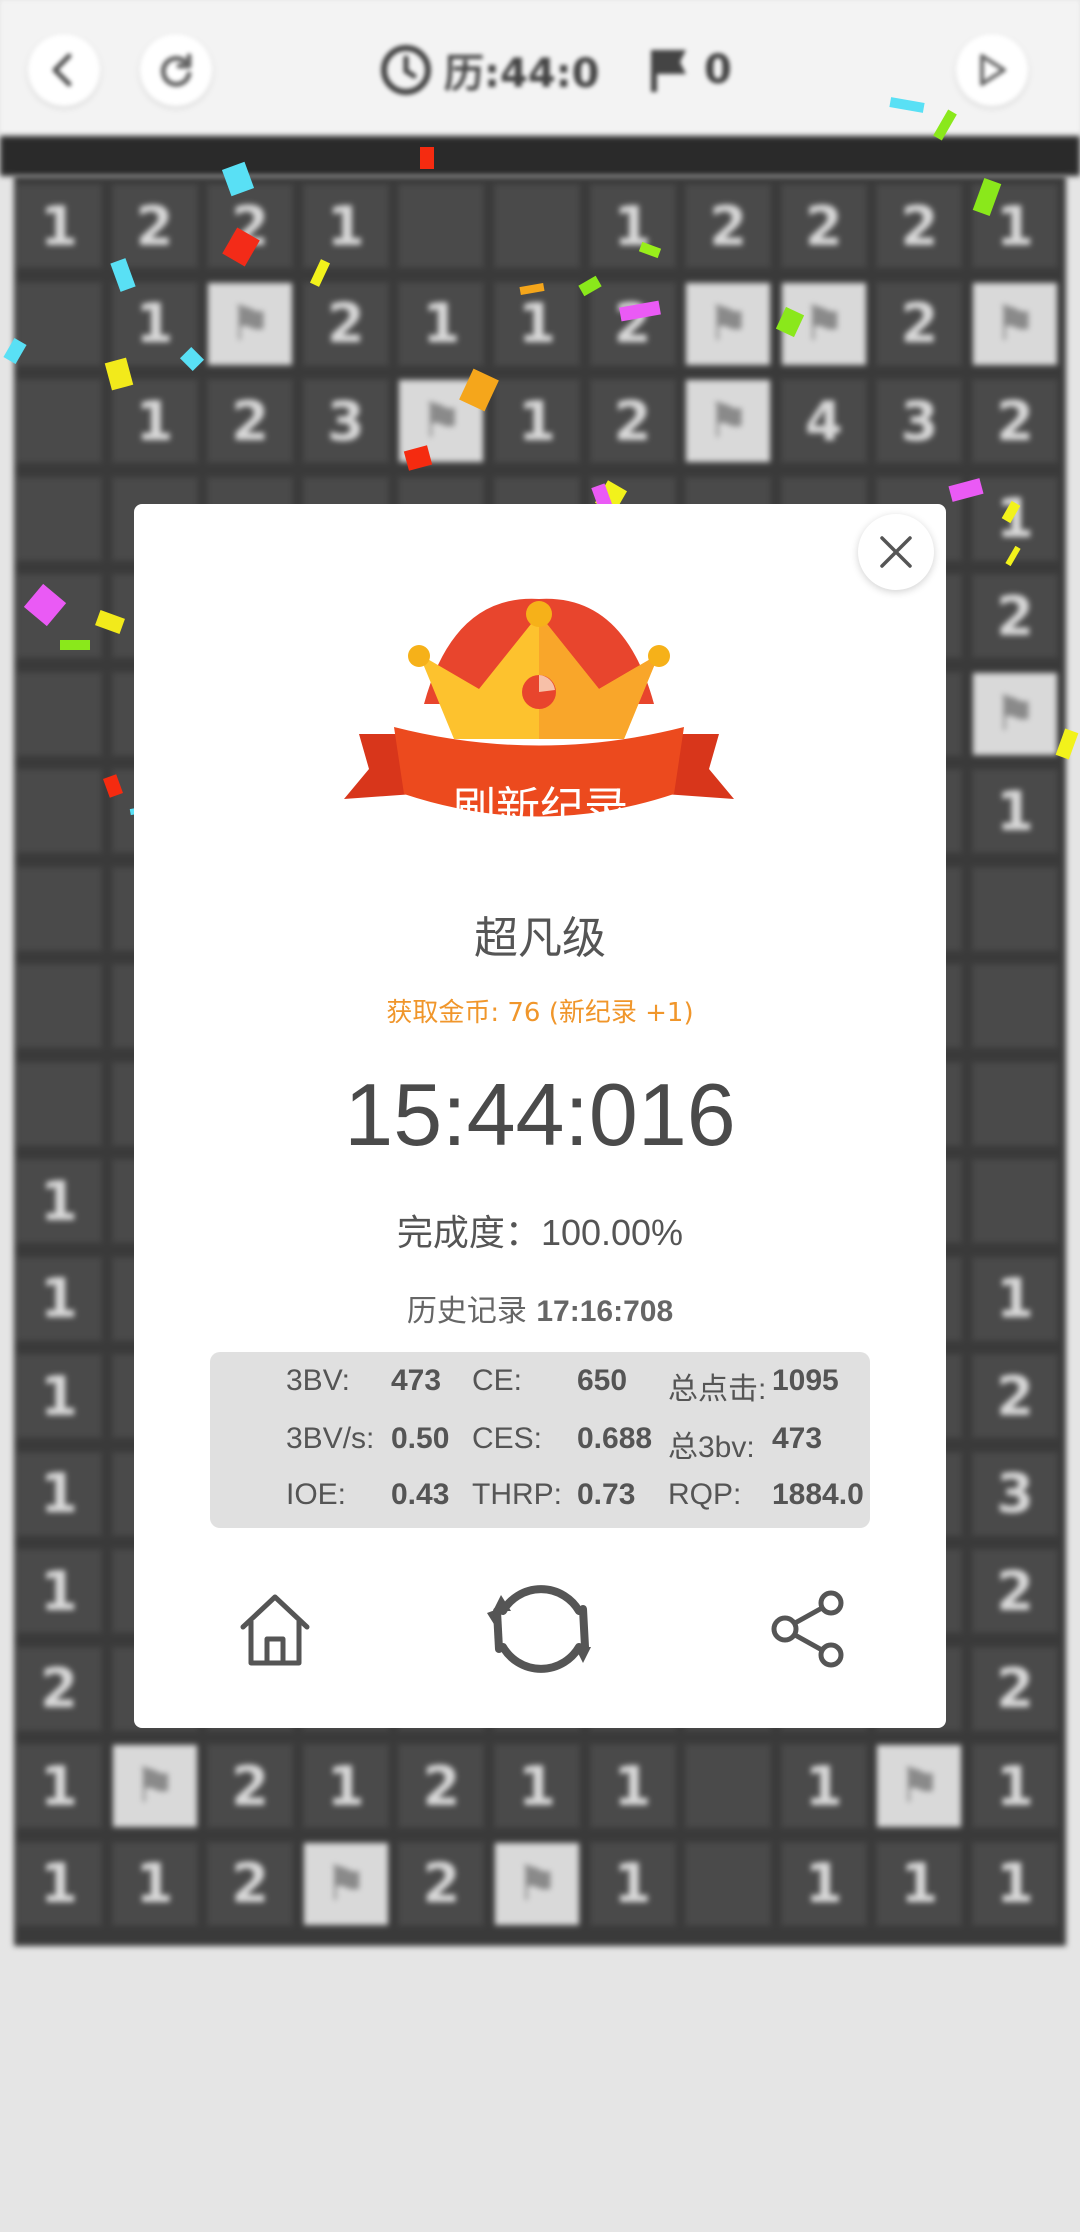 The height and width of the screenshot is (2232, 1080). Describe the element at coordinates (809, 1629) in the screenshot. I see `share-button` at that location.